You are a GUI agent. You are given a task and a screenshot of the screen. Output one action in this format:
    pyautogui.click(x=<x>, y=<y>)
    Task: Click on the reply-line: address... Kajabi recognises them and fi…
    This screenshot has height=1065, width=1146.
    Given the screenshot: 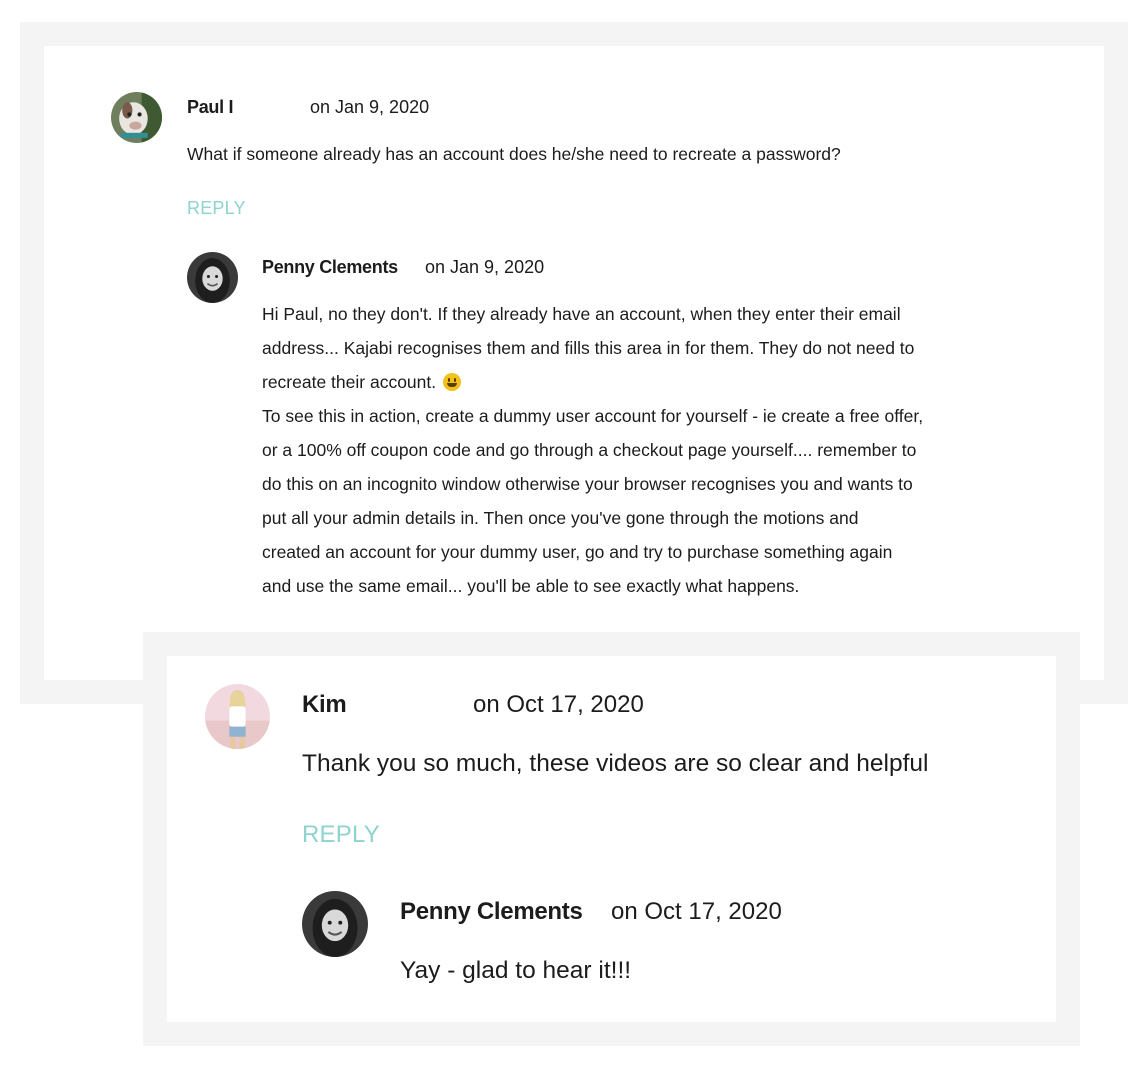 What is the action you would take?
    pyautogui.click(x=588, y=348)
    